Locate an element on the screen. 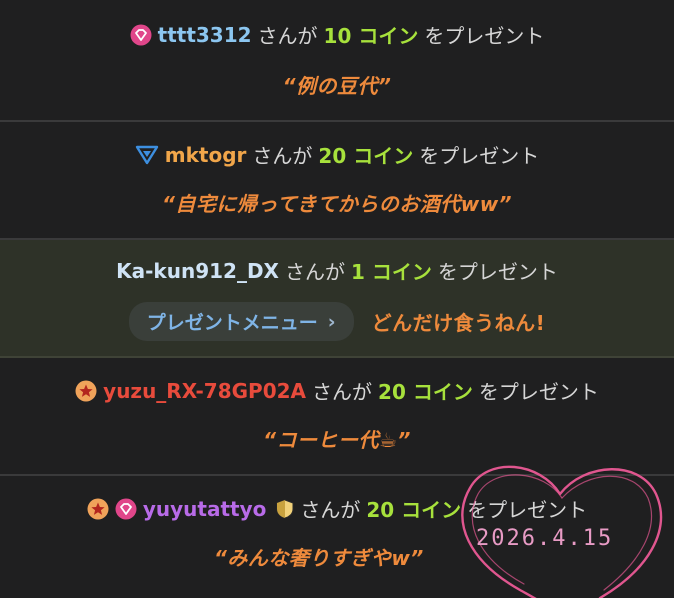  gift-message-row: プレゼントメニュー › どんだけ食うねん! is located at coordinates (337, 321).